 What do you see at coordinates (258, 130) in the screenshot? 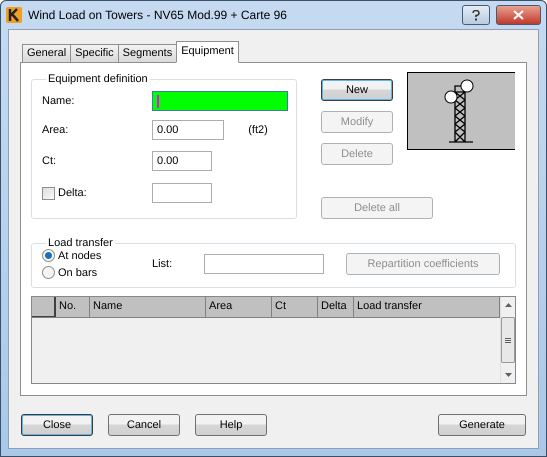
I see `unit-label: (ft2)` at bounding box center [258, 130].